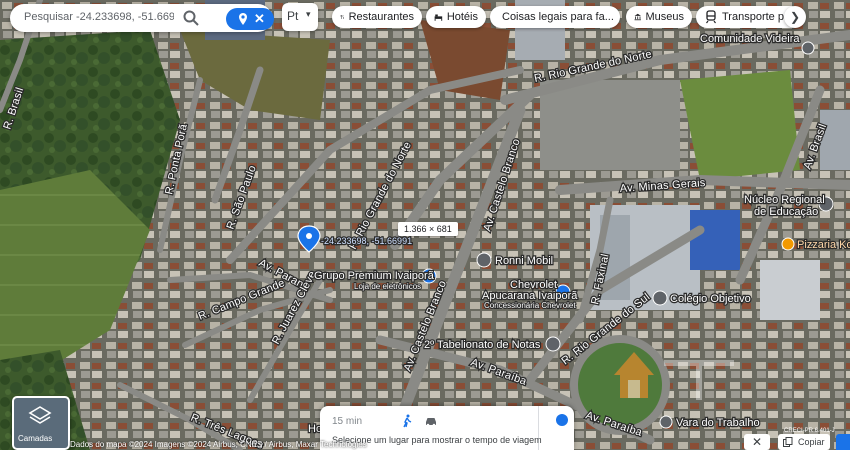  Describe the element at coordinates (524, 261) in the screenshot. I see `poi-label: Ronni Mobil` at that location.